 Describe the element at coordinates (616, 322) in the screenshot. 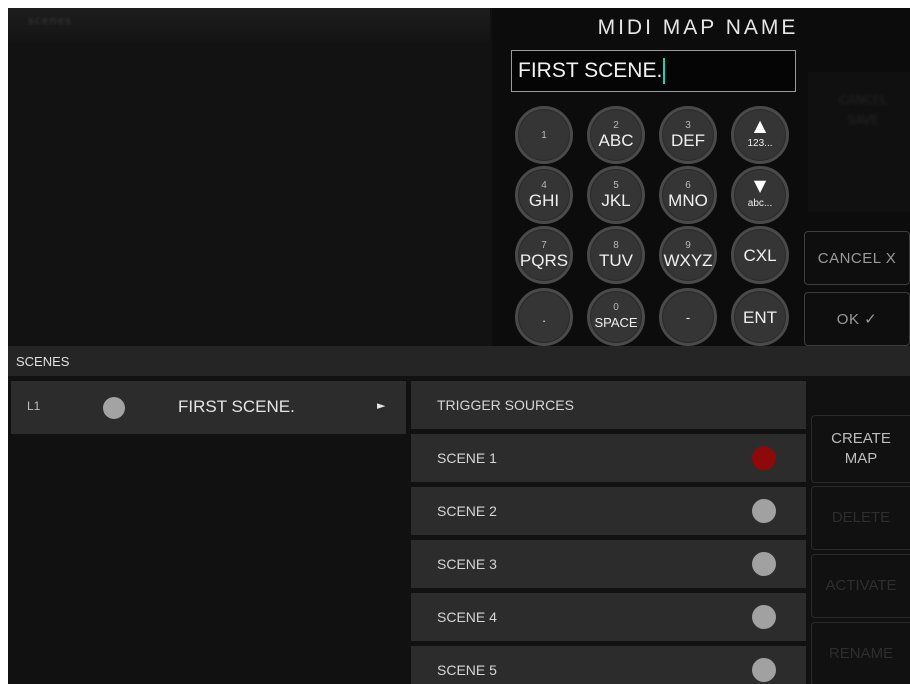

I see `key-label: SPACE` at that location.